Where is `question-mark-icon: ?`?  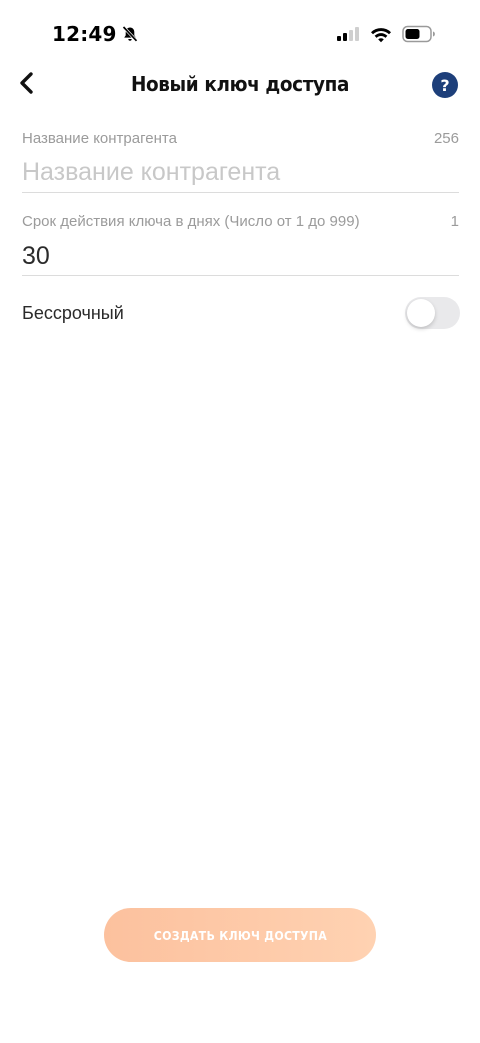
question-mark-icon: ? is located at coordinates (445, 85).